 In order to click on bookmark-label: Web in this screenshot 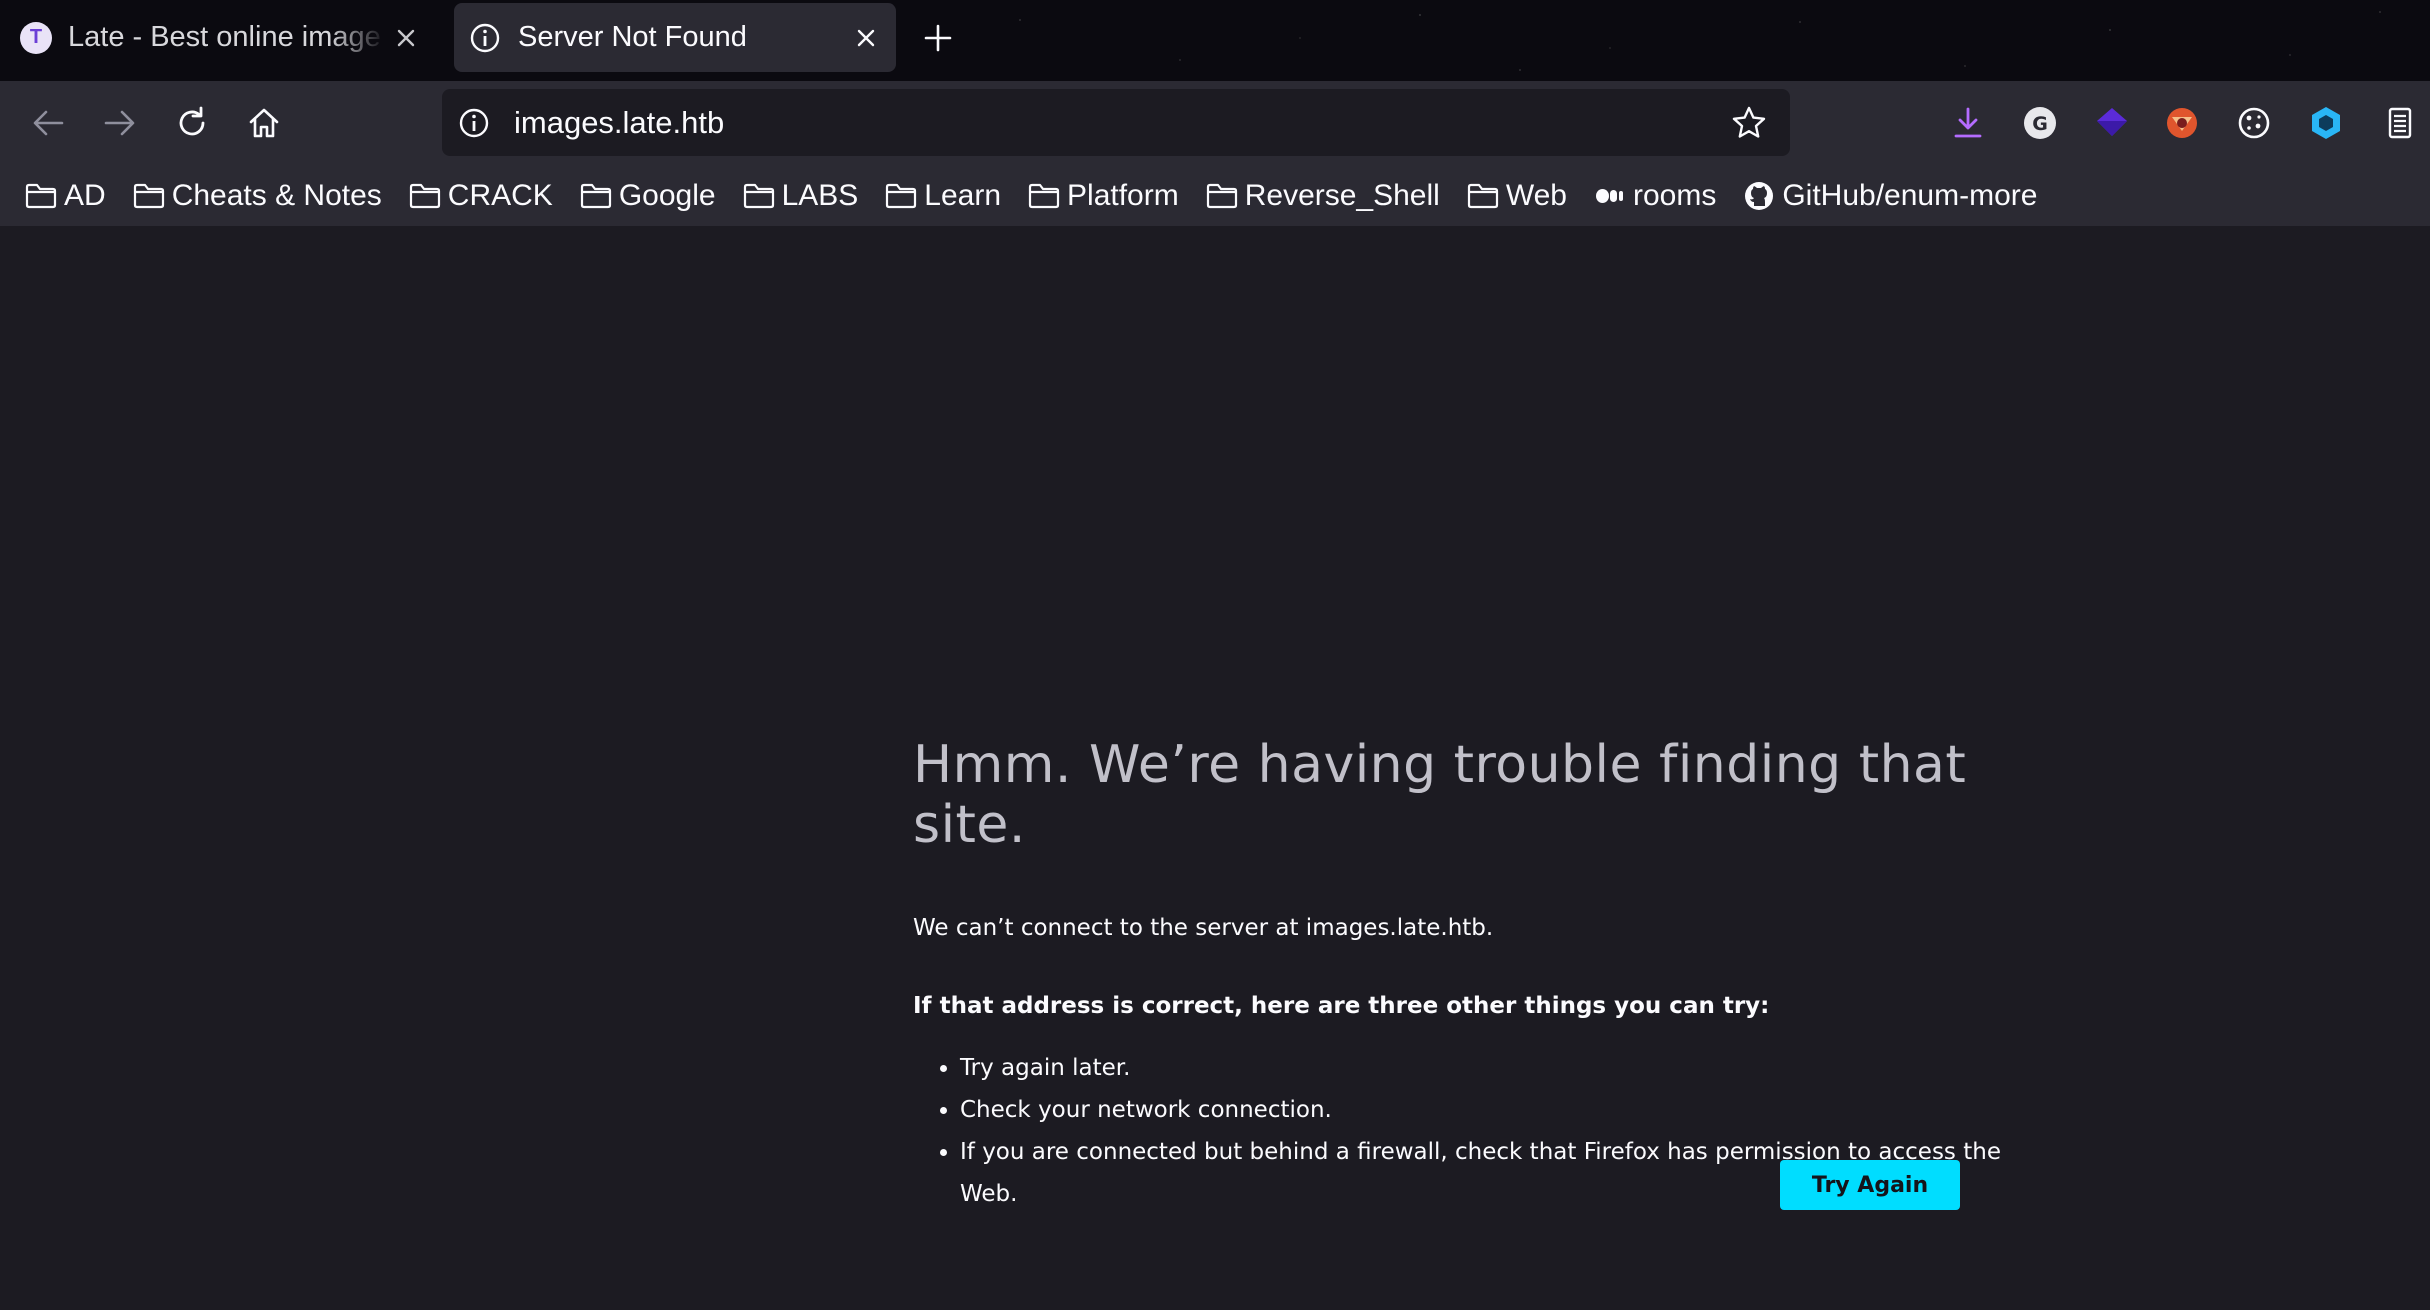, I will do `click(1536, 195)`.